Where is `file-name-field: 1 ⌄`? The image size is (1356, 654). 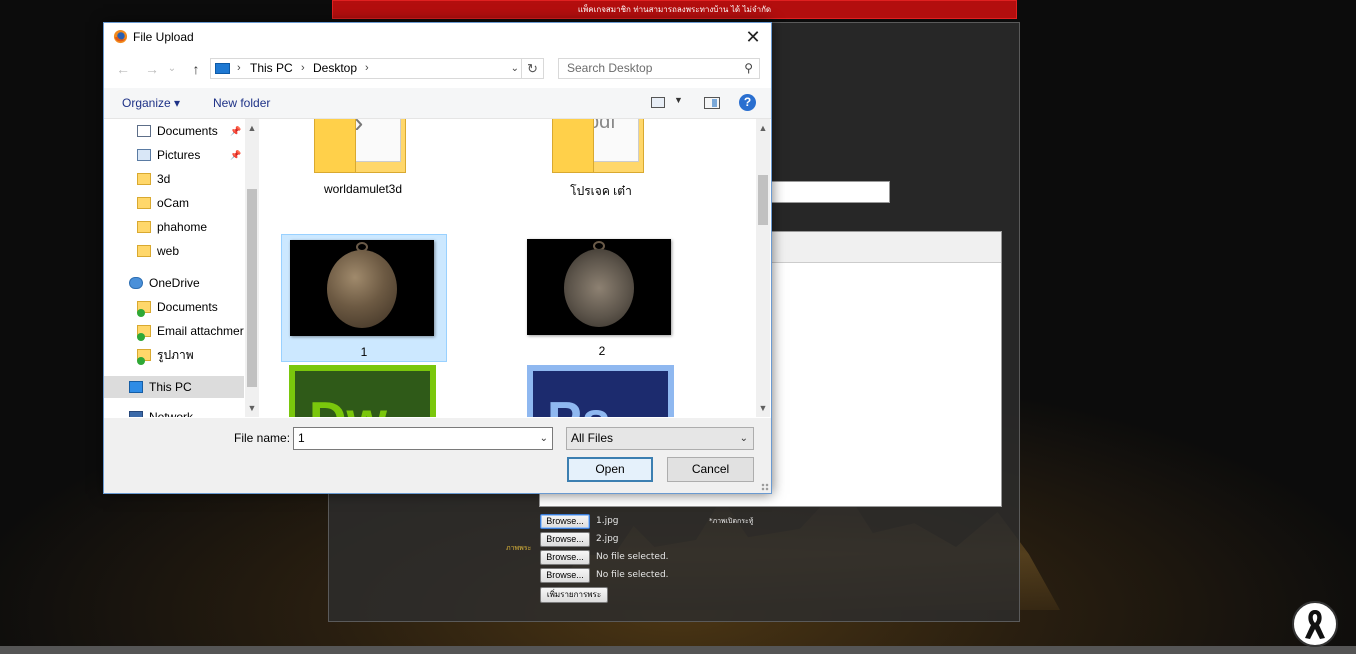 file-name-field: 1 ⌄ is located at coordinates (423, 438).